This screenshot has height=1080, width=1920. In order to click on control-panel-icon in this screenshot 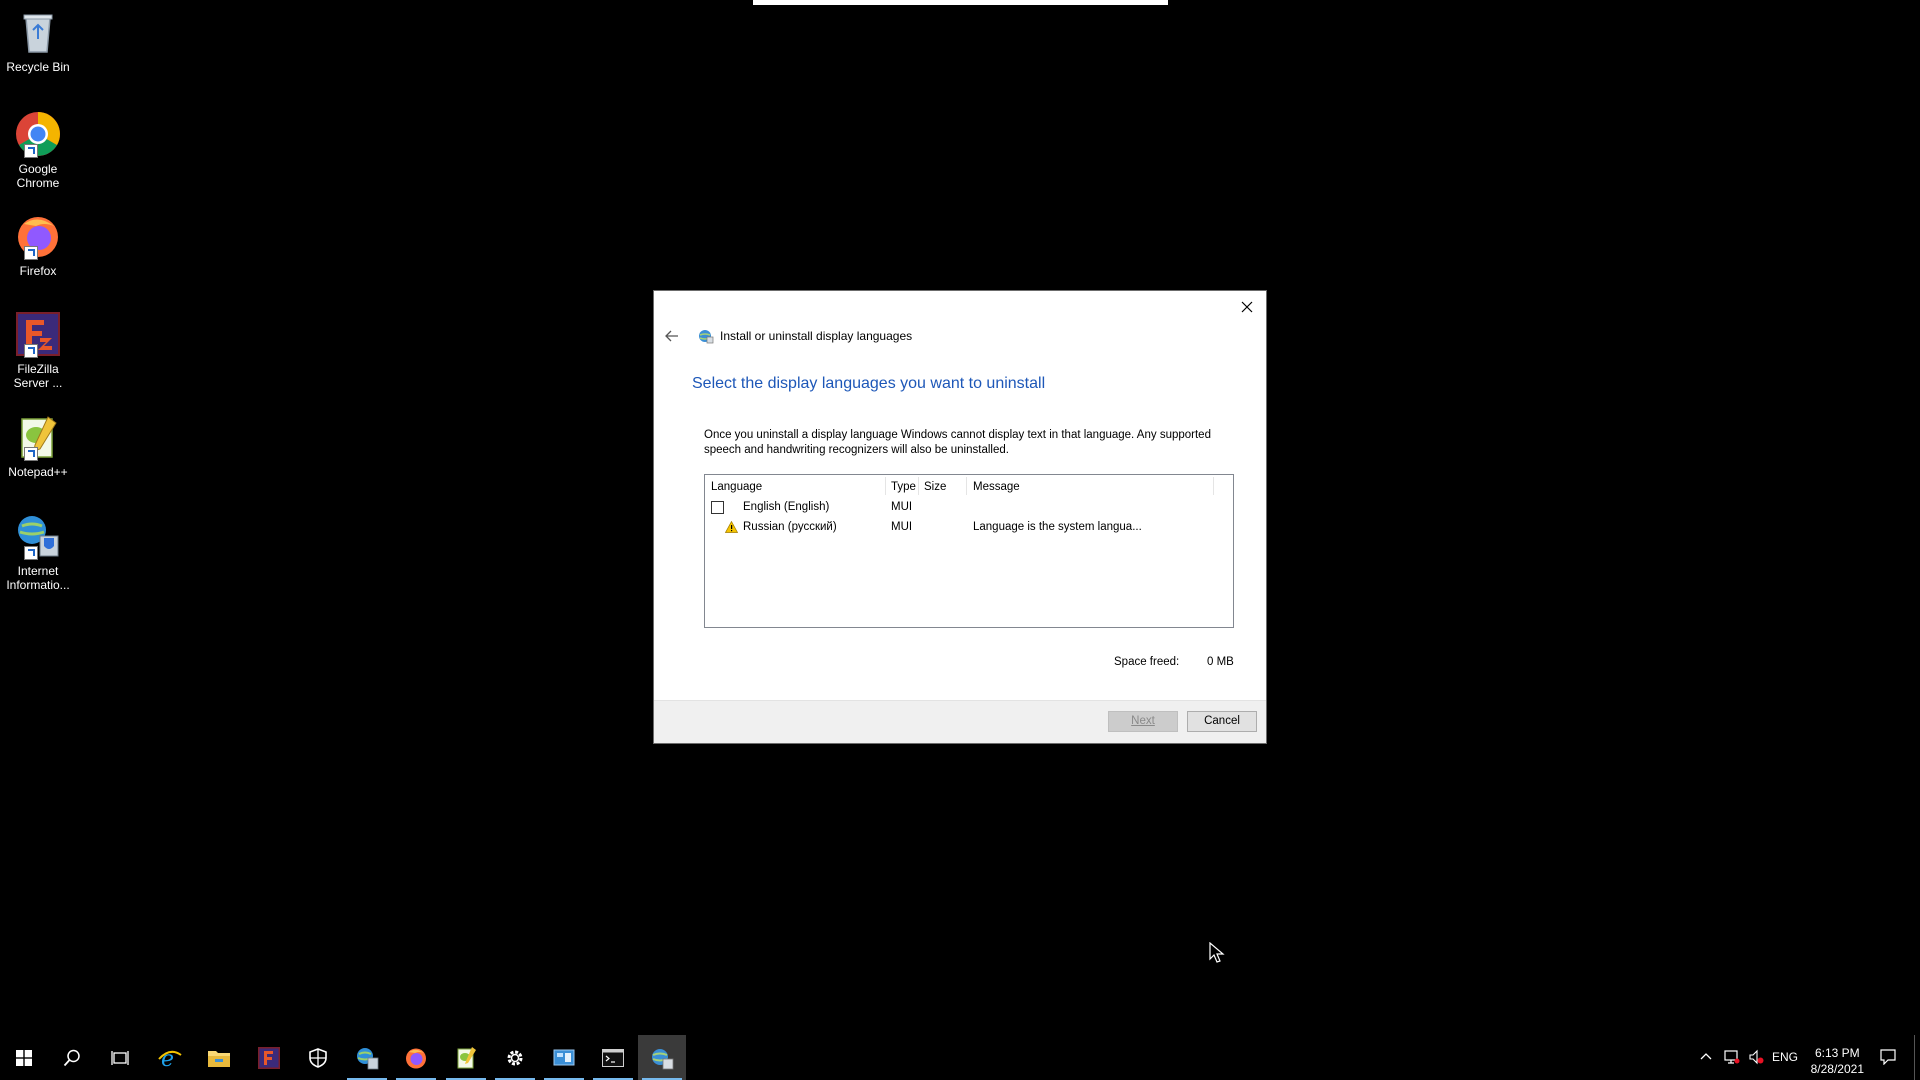, I will do `click(564, 1057)`.